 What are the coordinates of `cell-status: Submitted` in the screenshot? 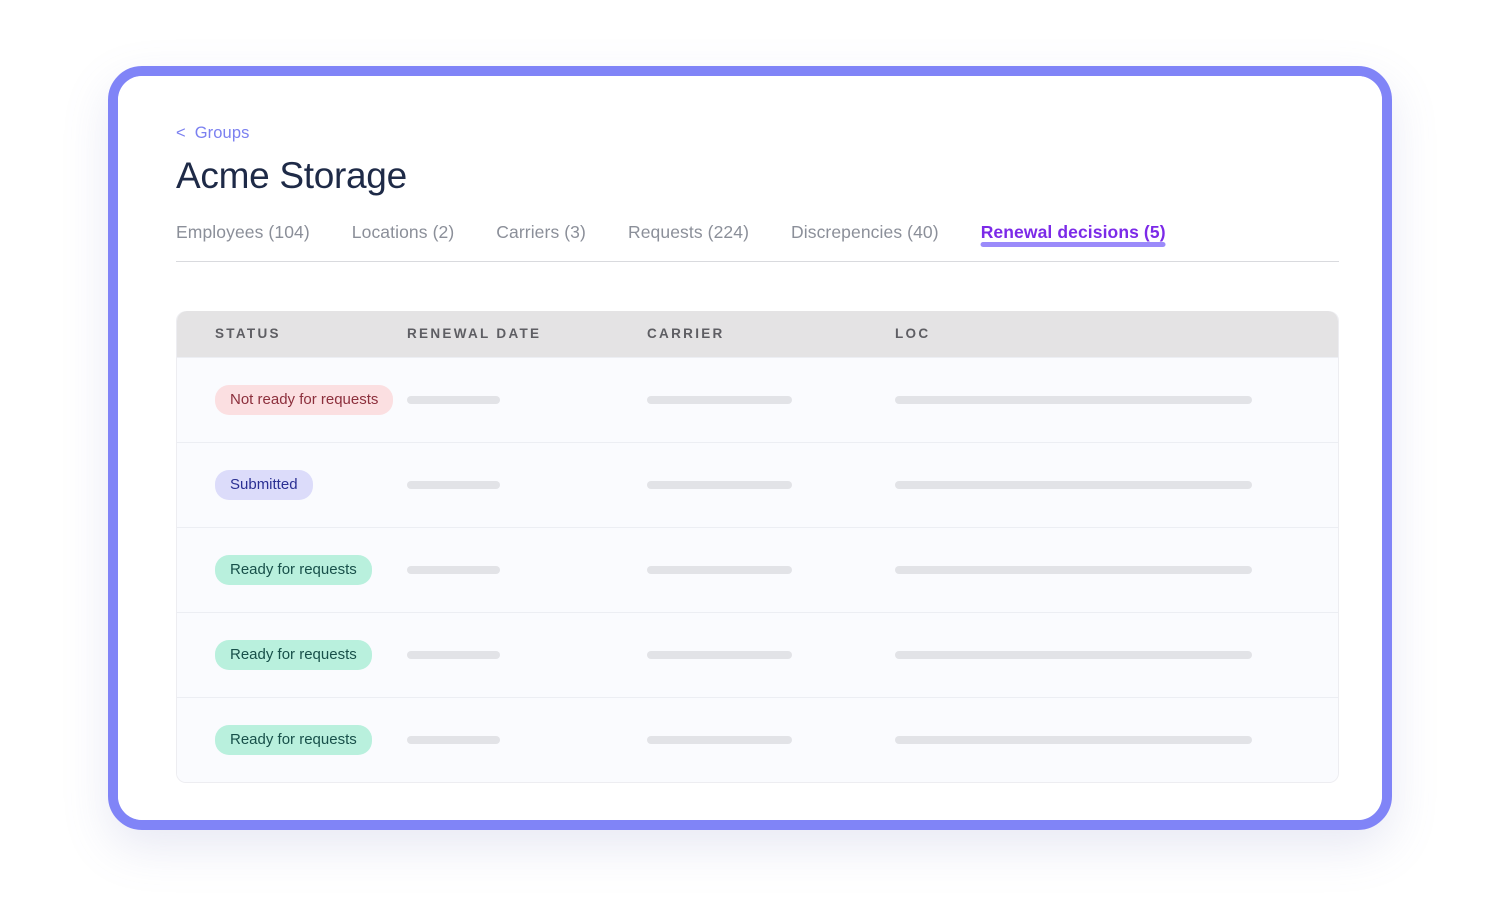 It's located at (292, 484).